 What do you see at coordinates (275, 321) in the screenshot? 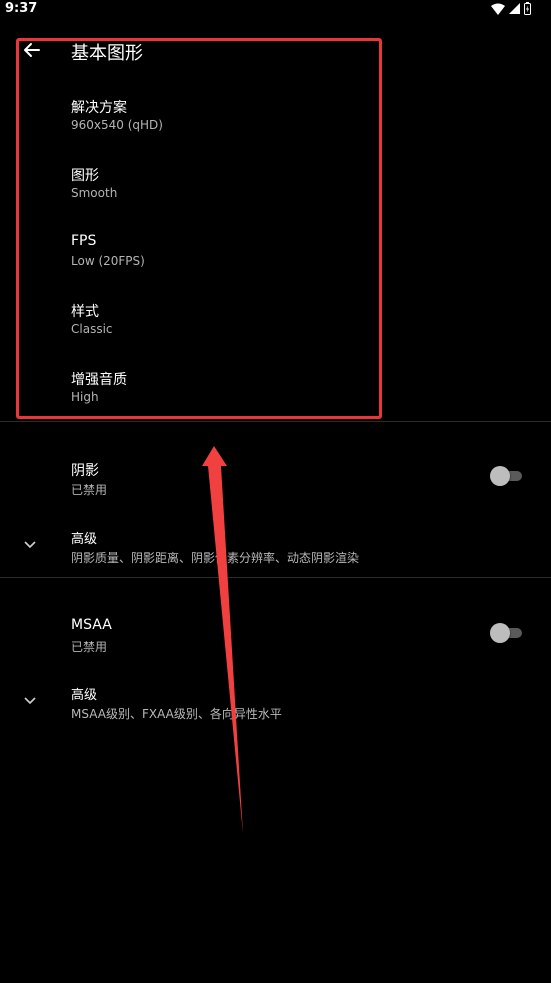
I see `pref-style: 样式 Classic` at bounding box center [275, 321].